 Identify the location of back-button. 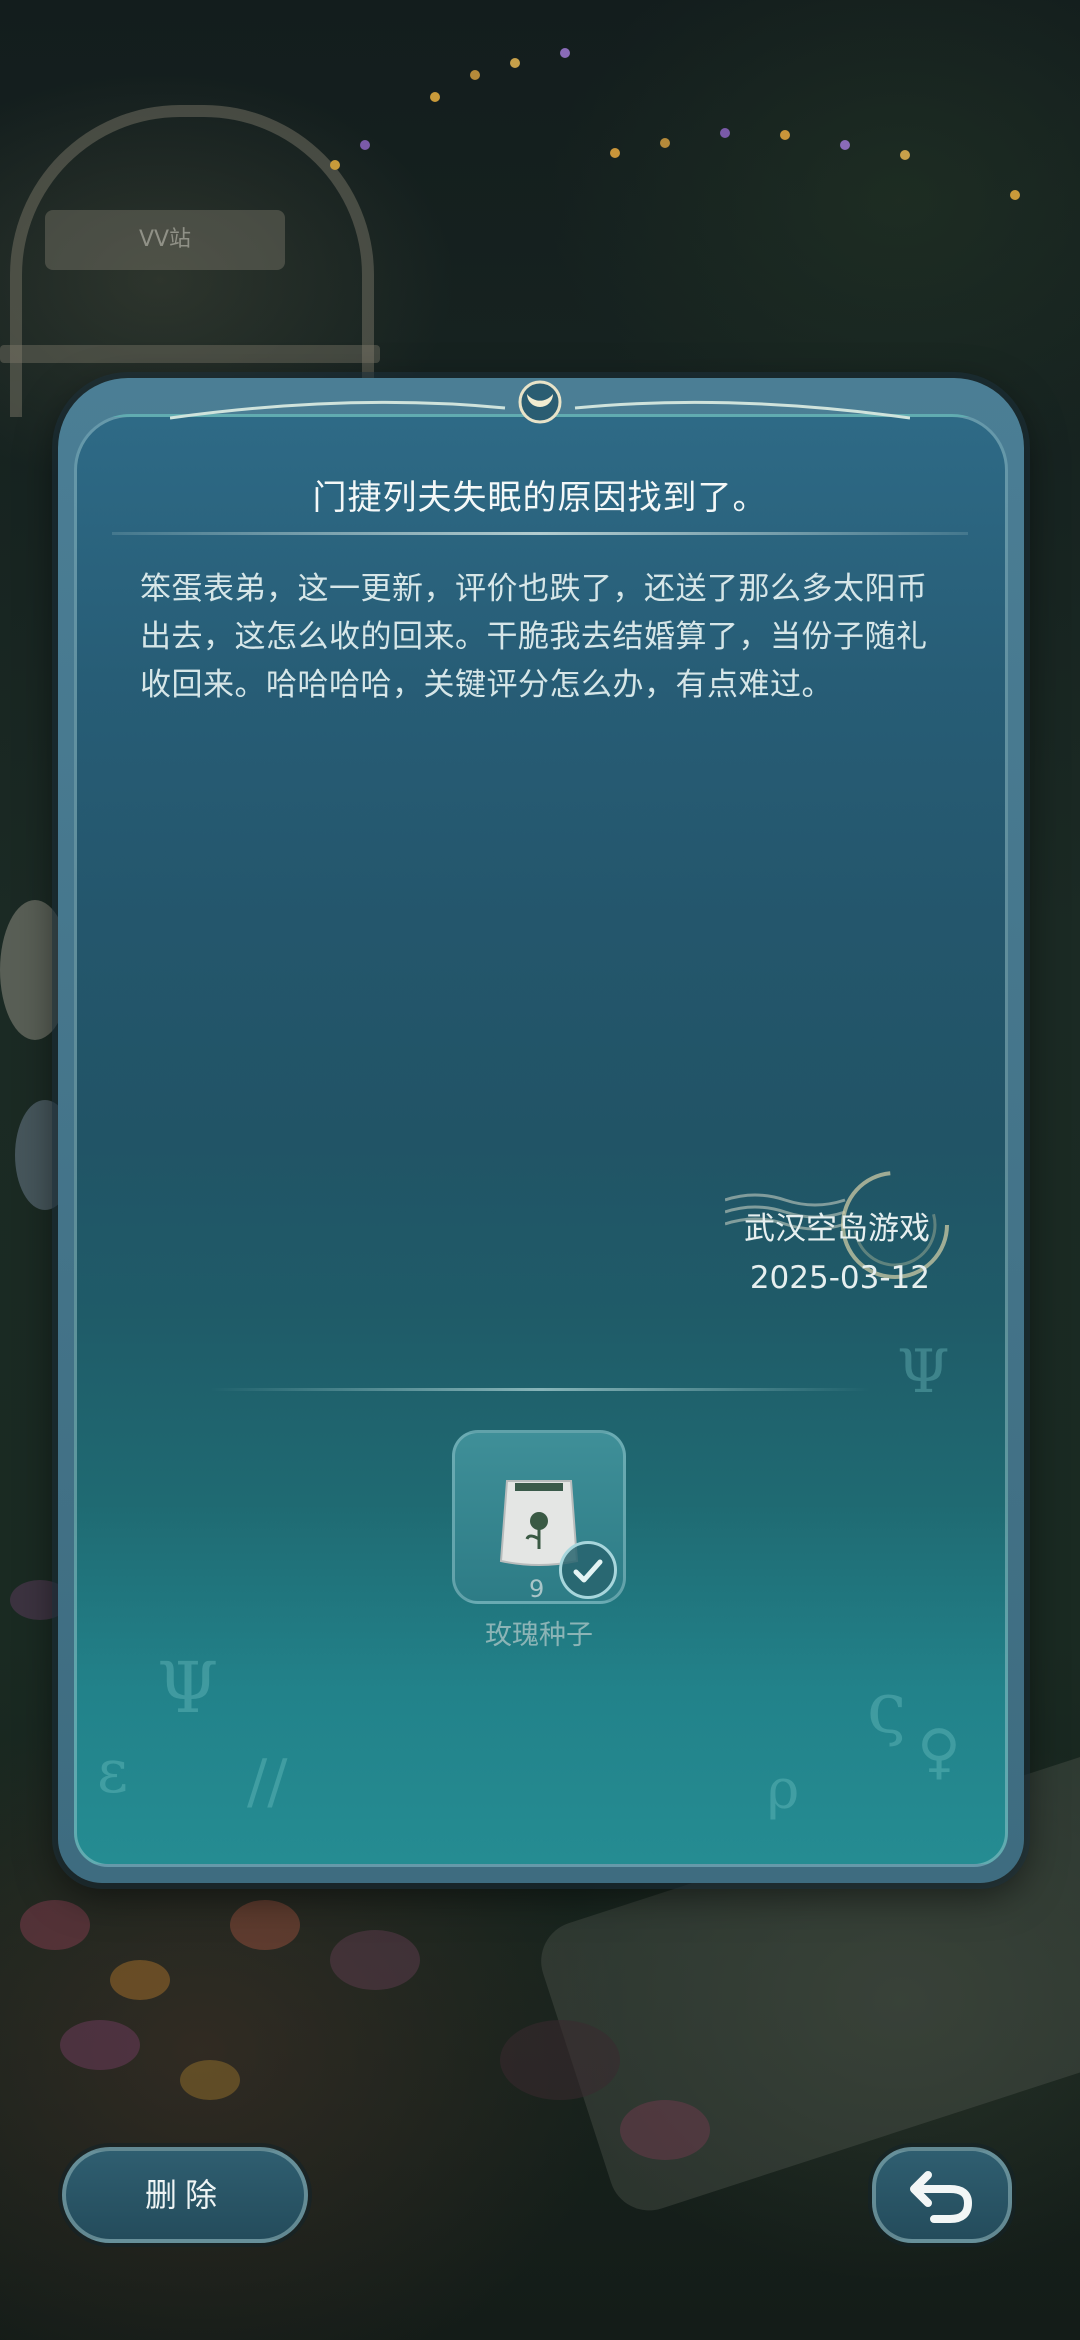
(942, 2195).